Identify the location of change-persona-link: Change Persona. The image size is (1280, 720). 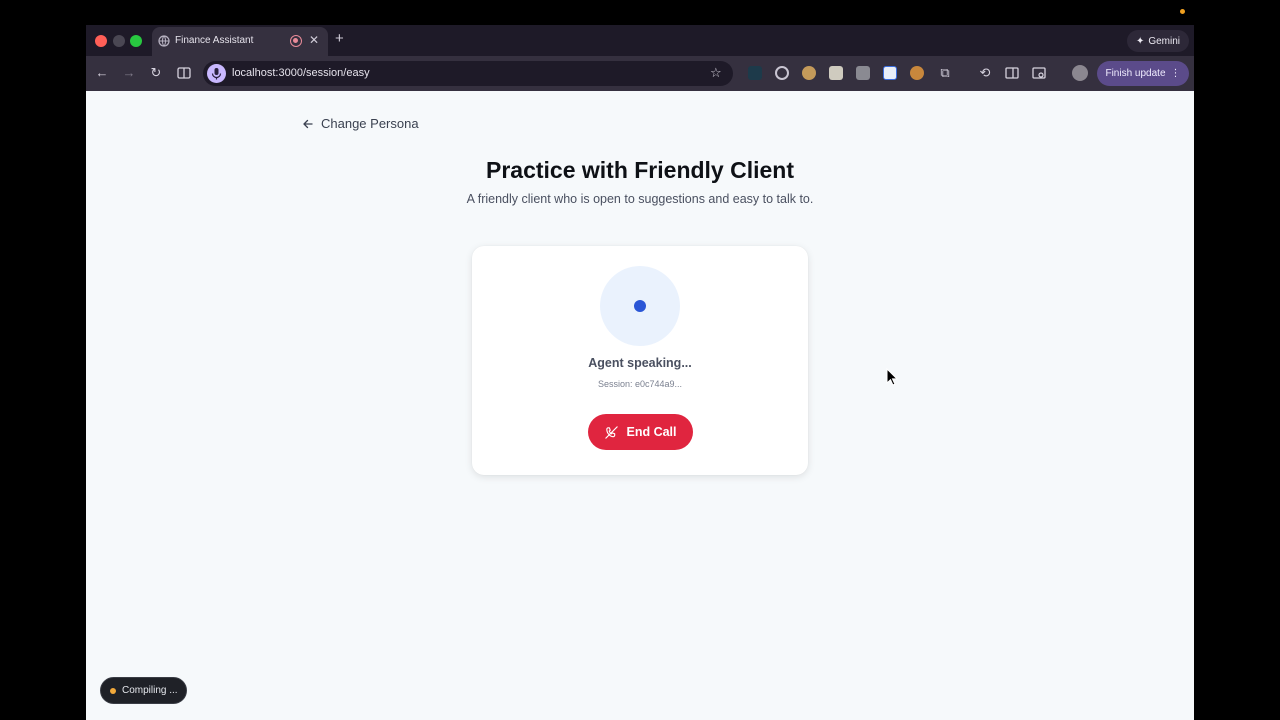
(361, 123).